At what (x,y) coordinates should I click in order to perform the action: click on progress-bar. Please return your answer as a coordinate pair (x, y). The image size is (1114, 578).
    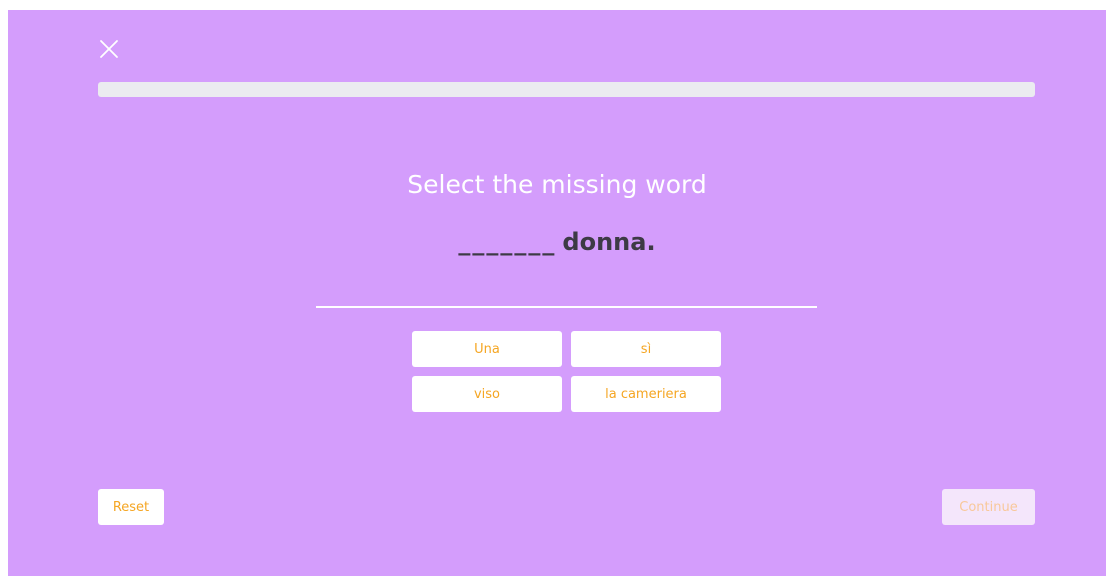
    Looking at the image, I should click on (566, 89).